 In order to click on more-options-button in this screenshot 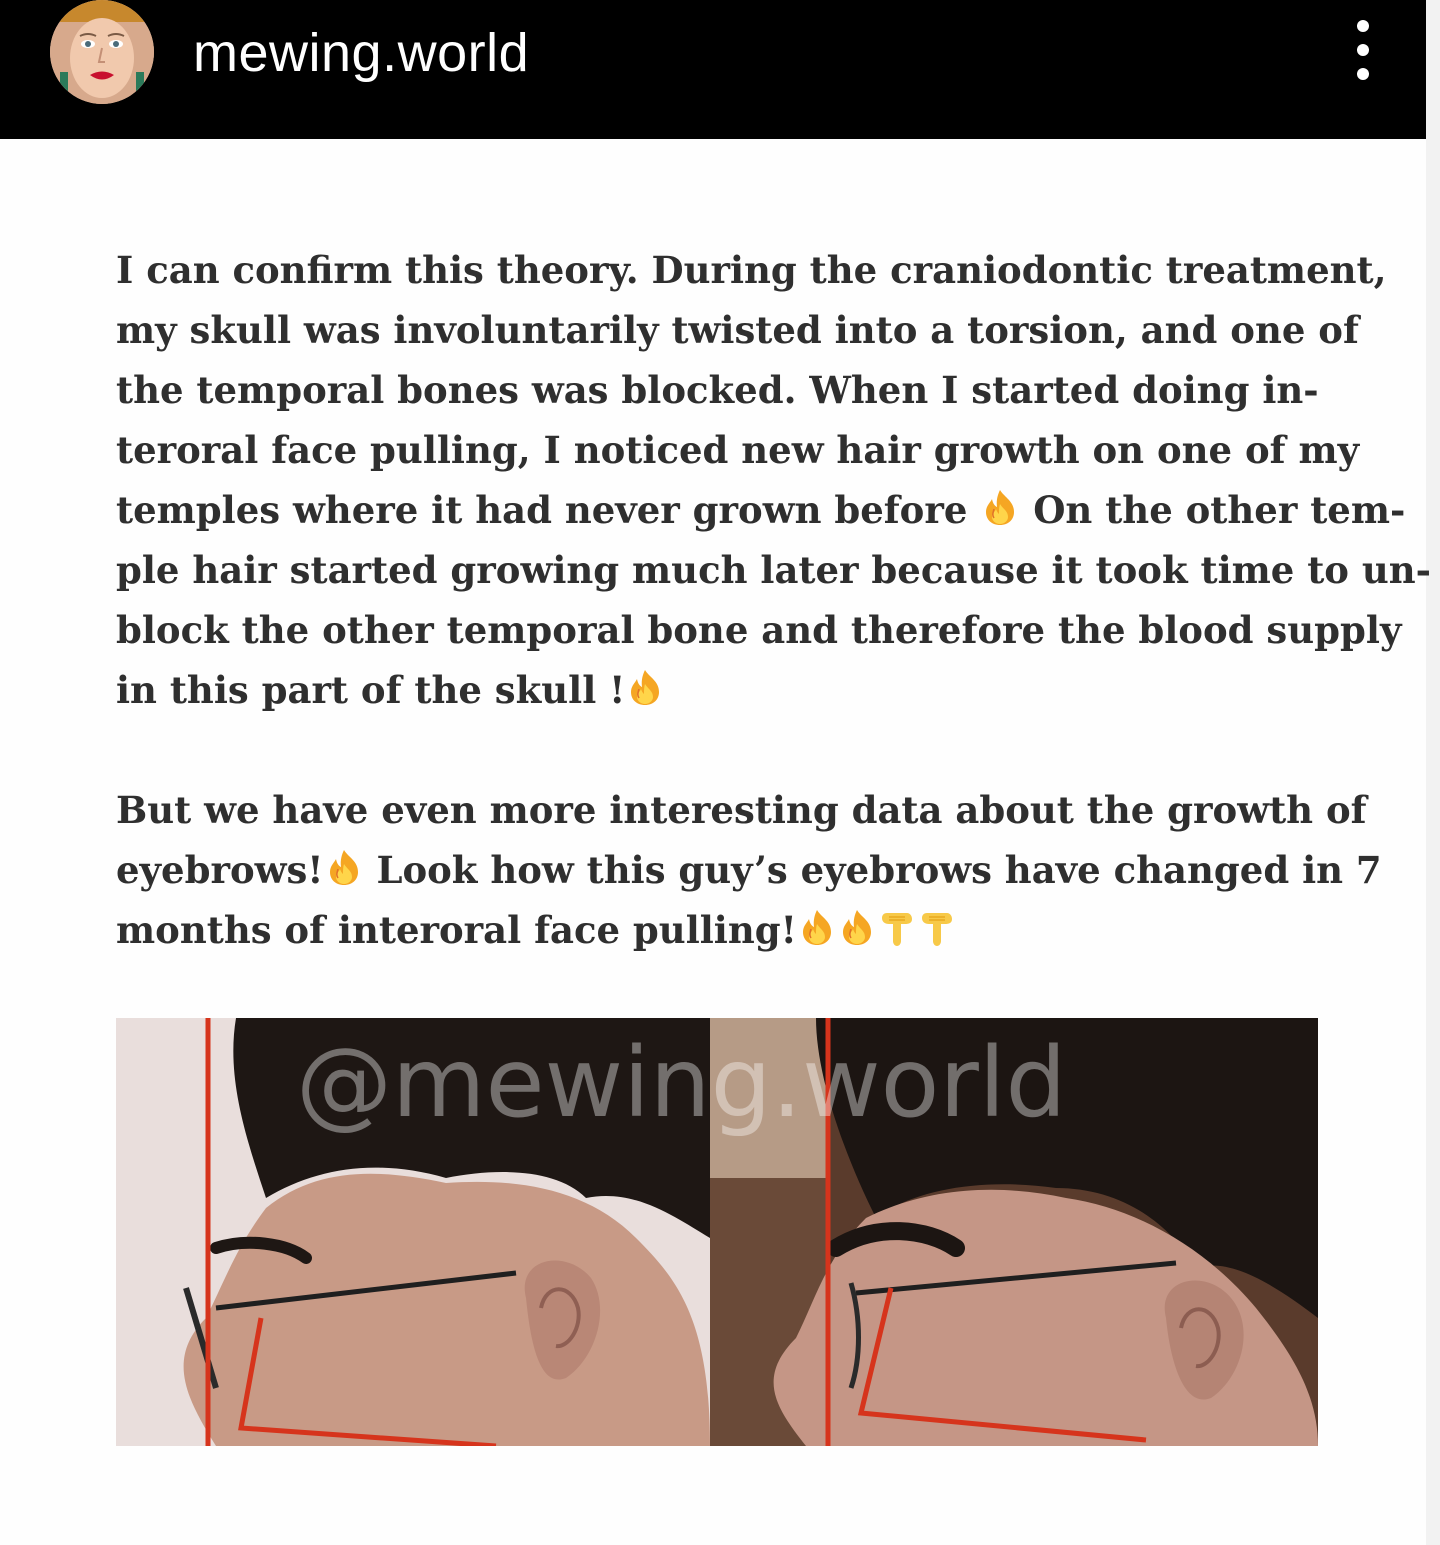, I will do `click(1363, 51)`.